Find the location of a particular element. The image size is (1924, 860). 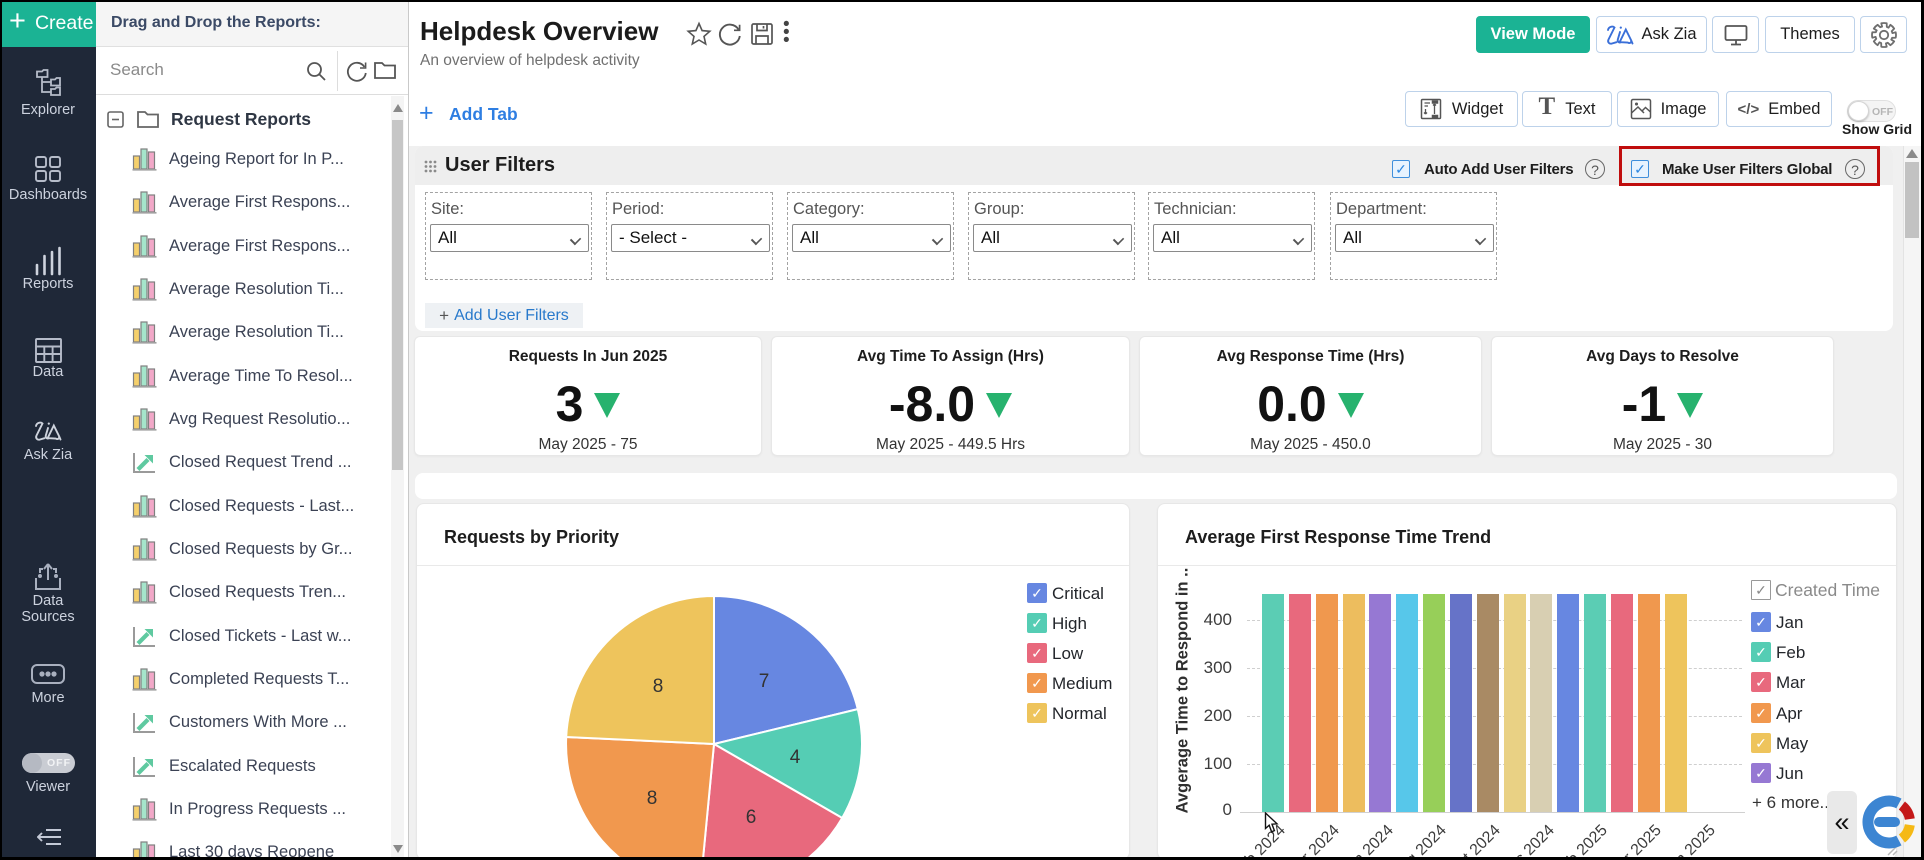

svg-text: Dec 2024 is located at coordinates (1527, 839).